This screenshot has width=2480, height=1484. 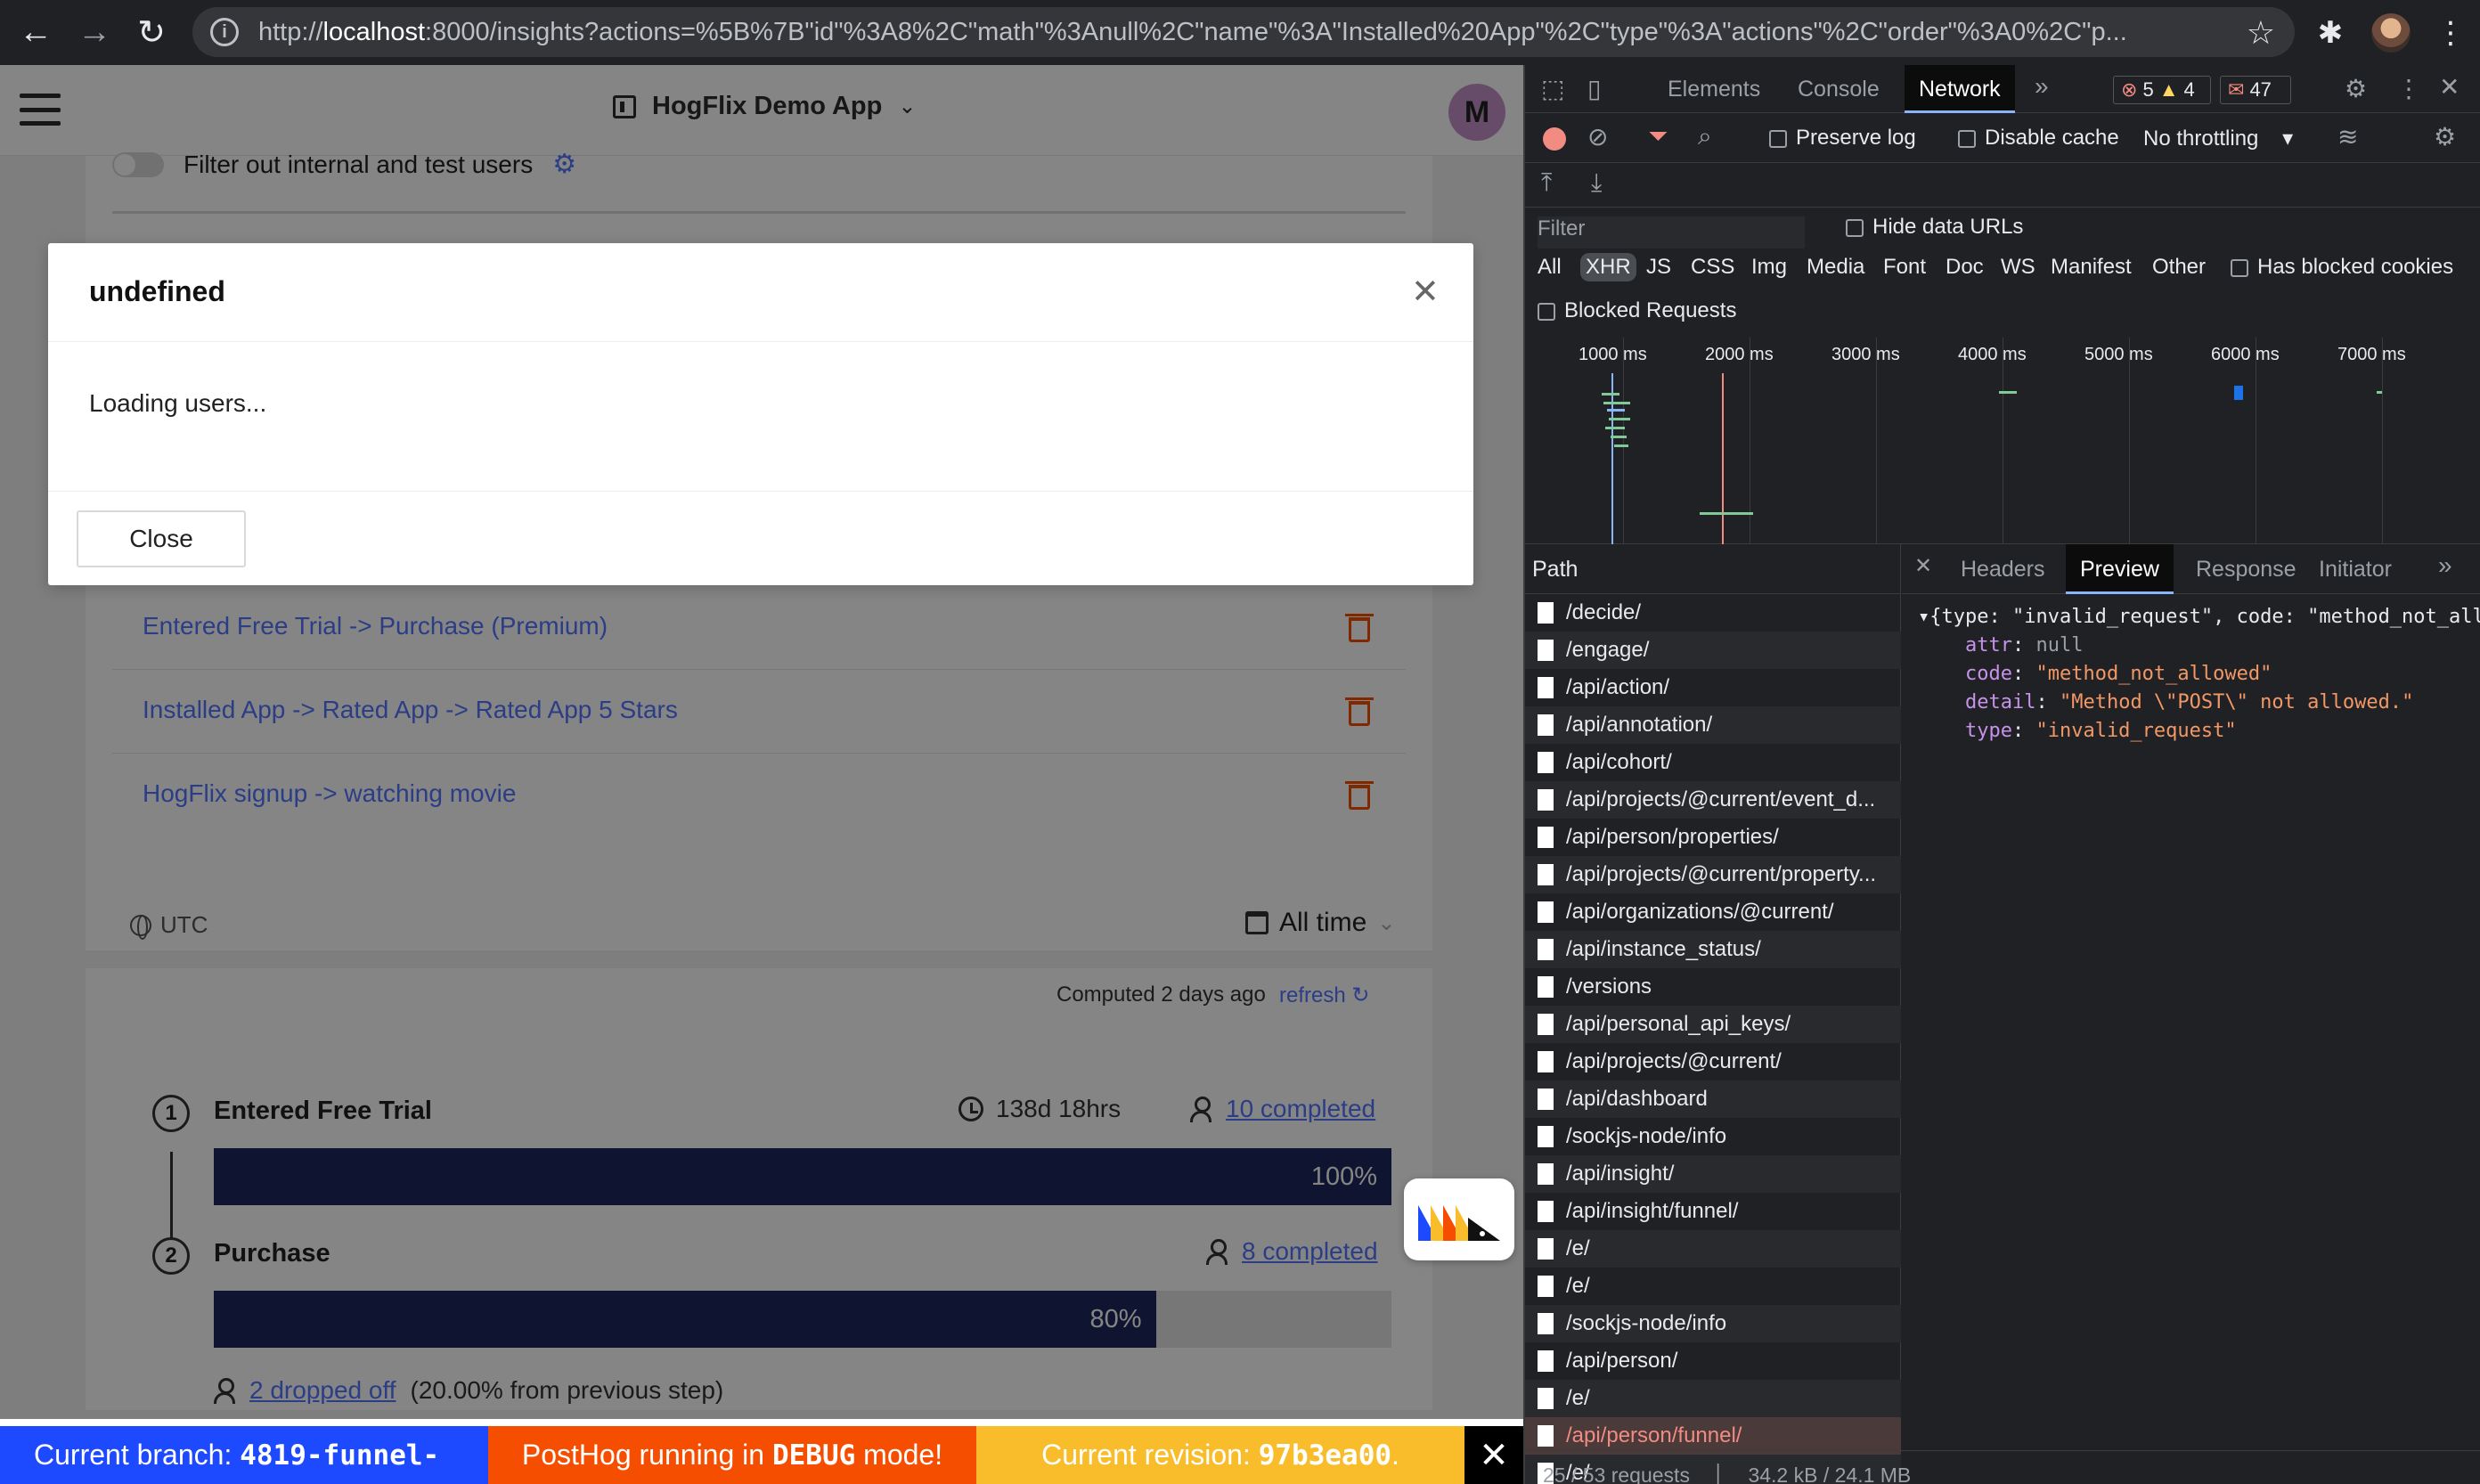 What do you see at coordinates (1594, 89) in the screenshot?
I see `device-toolbar-icon: ▯` at bounding box center [1594, 89].